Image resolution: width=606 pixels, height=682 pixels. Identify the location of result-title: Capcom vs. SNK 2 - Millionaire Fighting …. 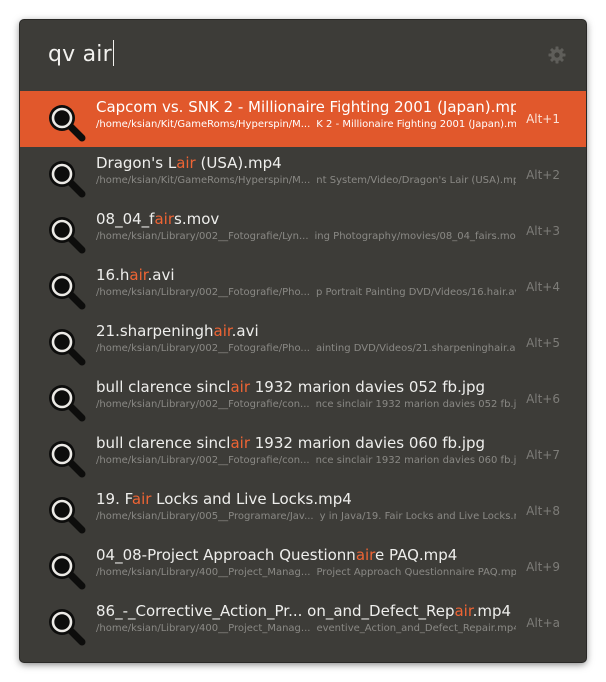
(306, 107).